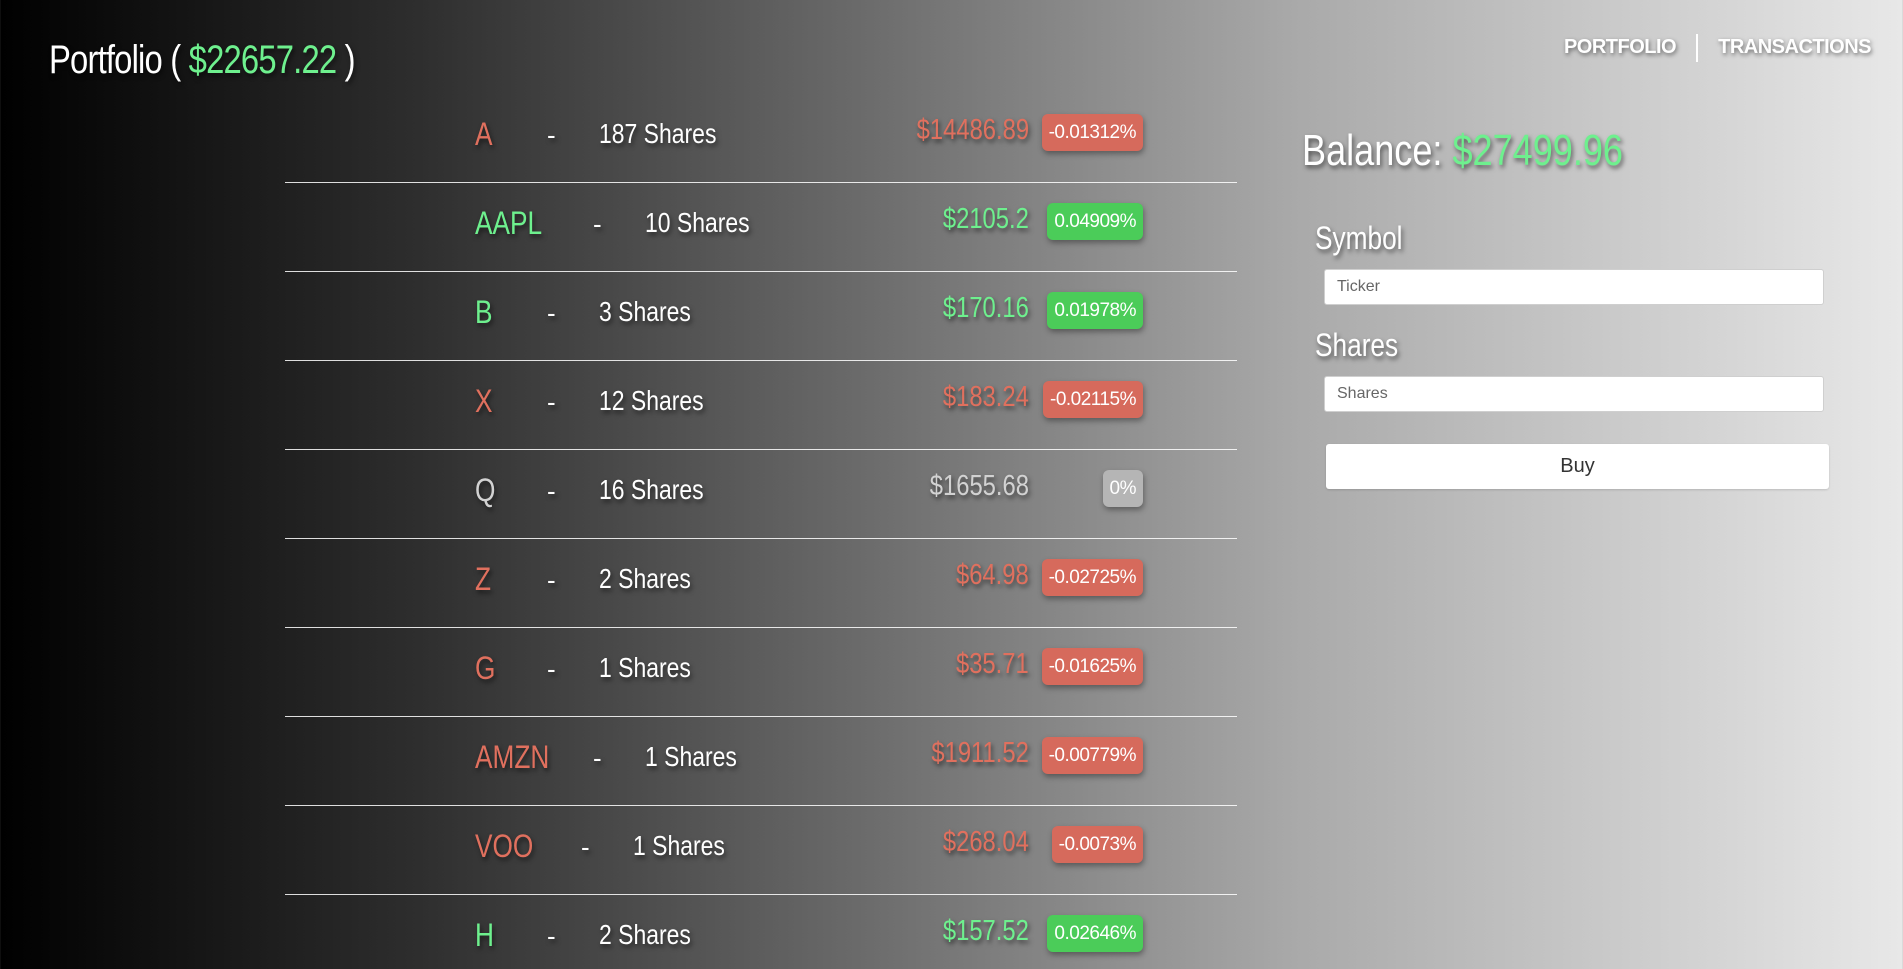 Image resolution: width=1903 pixels, height=969 pixels. Describe the element at coordinates (1577, 466) in the screenshot. I see `buy-button: Buy` at that location.